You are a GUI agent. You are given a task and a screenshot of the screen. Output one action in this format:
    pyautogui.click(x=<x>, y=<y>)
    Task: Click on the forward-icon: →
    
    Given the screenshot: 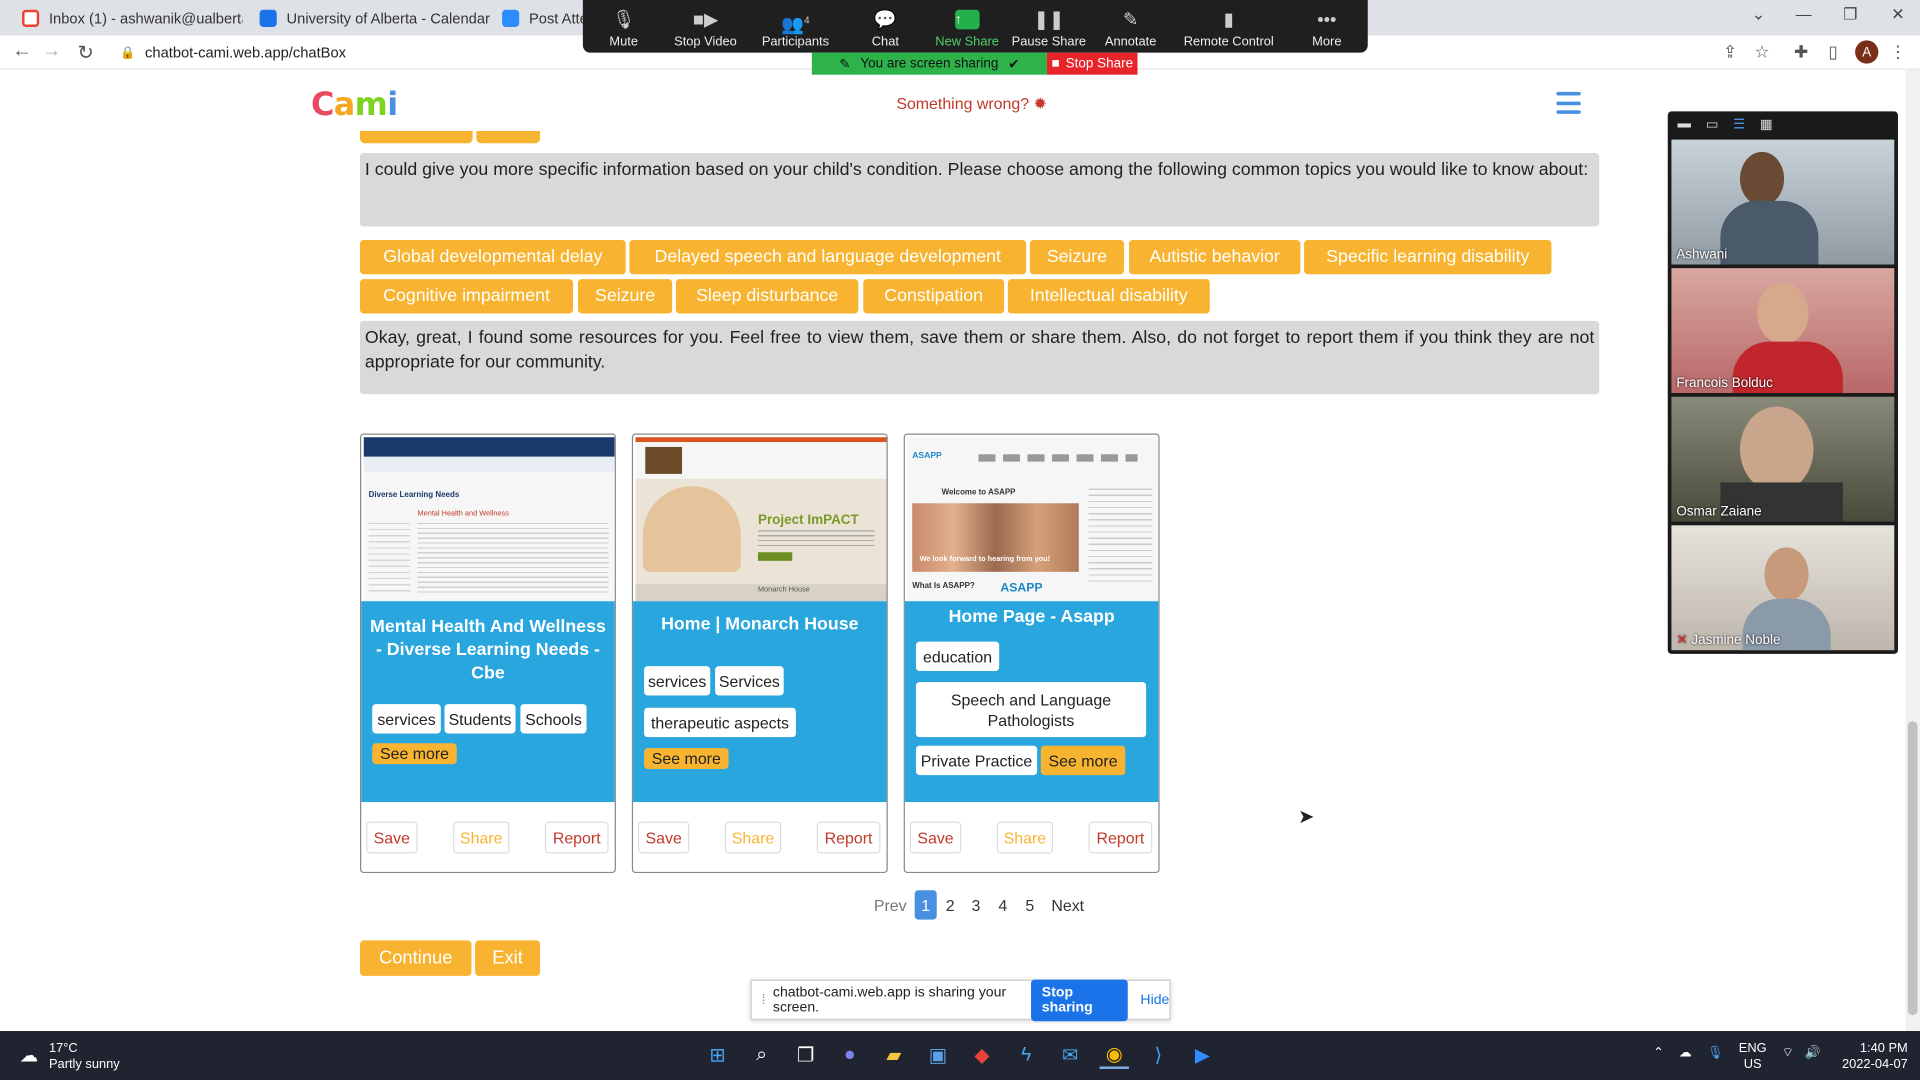 What is the action you would take?
    pyautogui.click(x=51, y=51)
    